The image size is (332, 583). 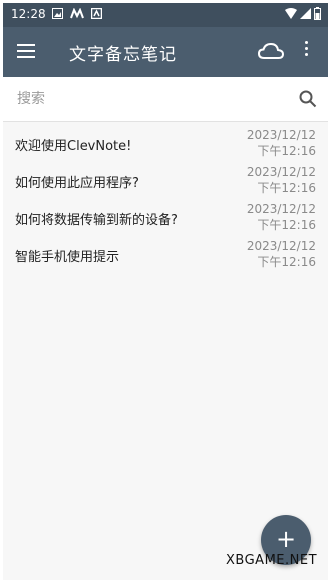 I want to click on wifi-icon, so click(x=291, y=13).